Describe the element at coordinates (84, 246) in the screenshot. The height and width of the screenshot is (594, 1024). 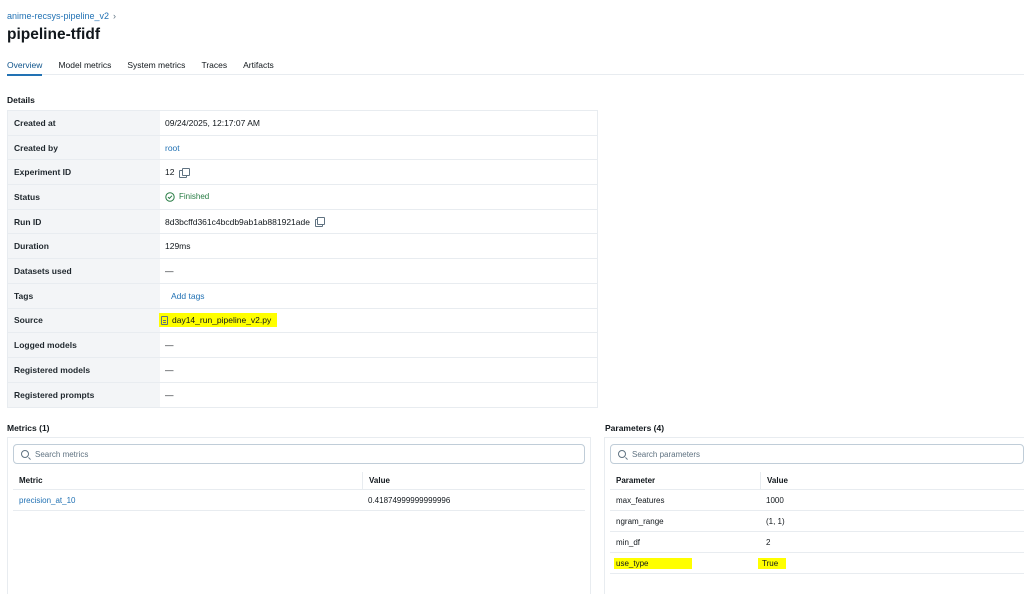
I see `details-key: Duration` at that location.